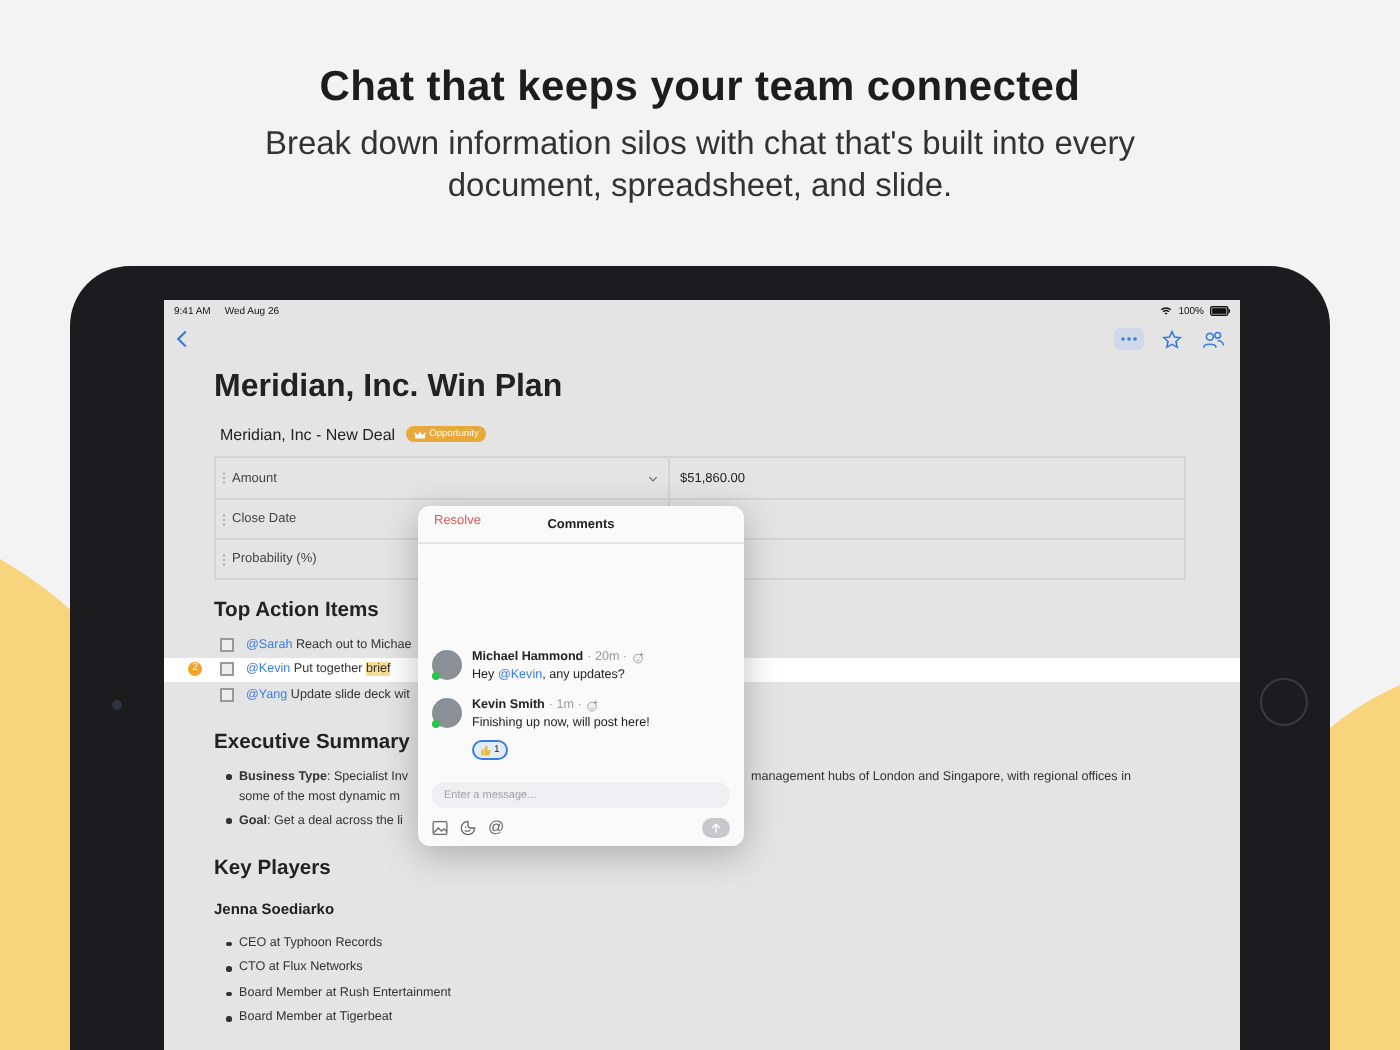 This screenshot has height=1050, width=1400. What do you see at coordinates (1213, 339) in the screenshot?
I see `people-button` at bounding box center [1213, 339].